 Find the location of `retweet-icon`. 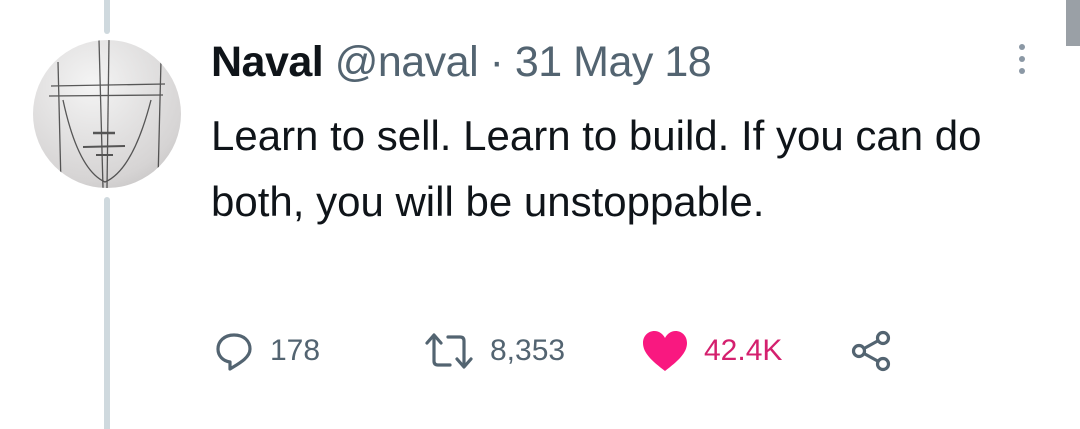

retweet-icon is located at coordinates (449, 351).